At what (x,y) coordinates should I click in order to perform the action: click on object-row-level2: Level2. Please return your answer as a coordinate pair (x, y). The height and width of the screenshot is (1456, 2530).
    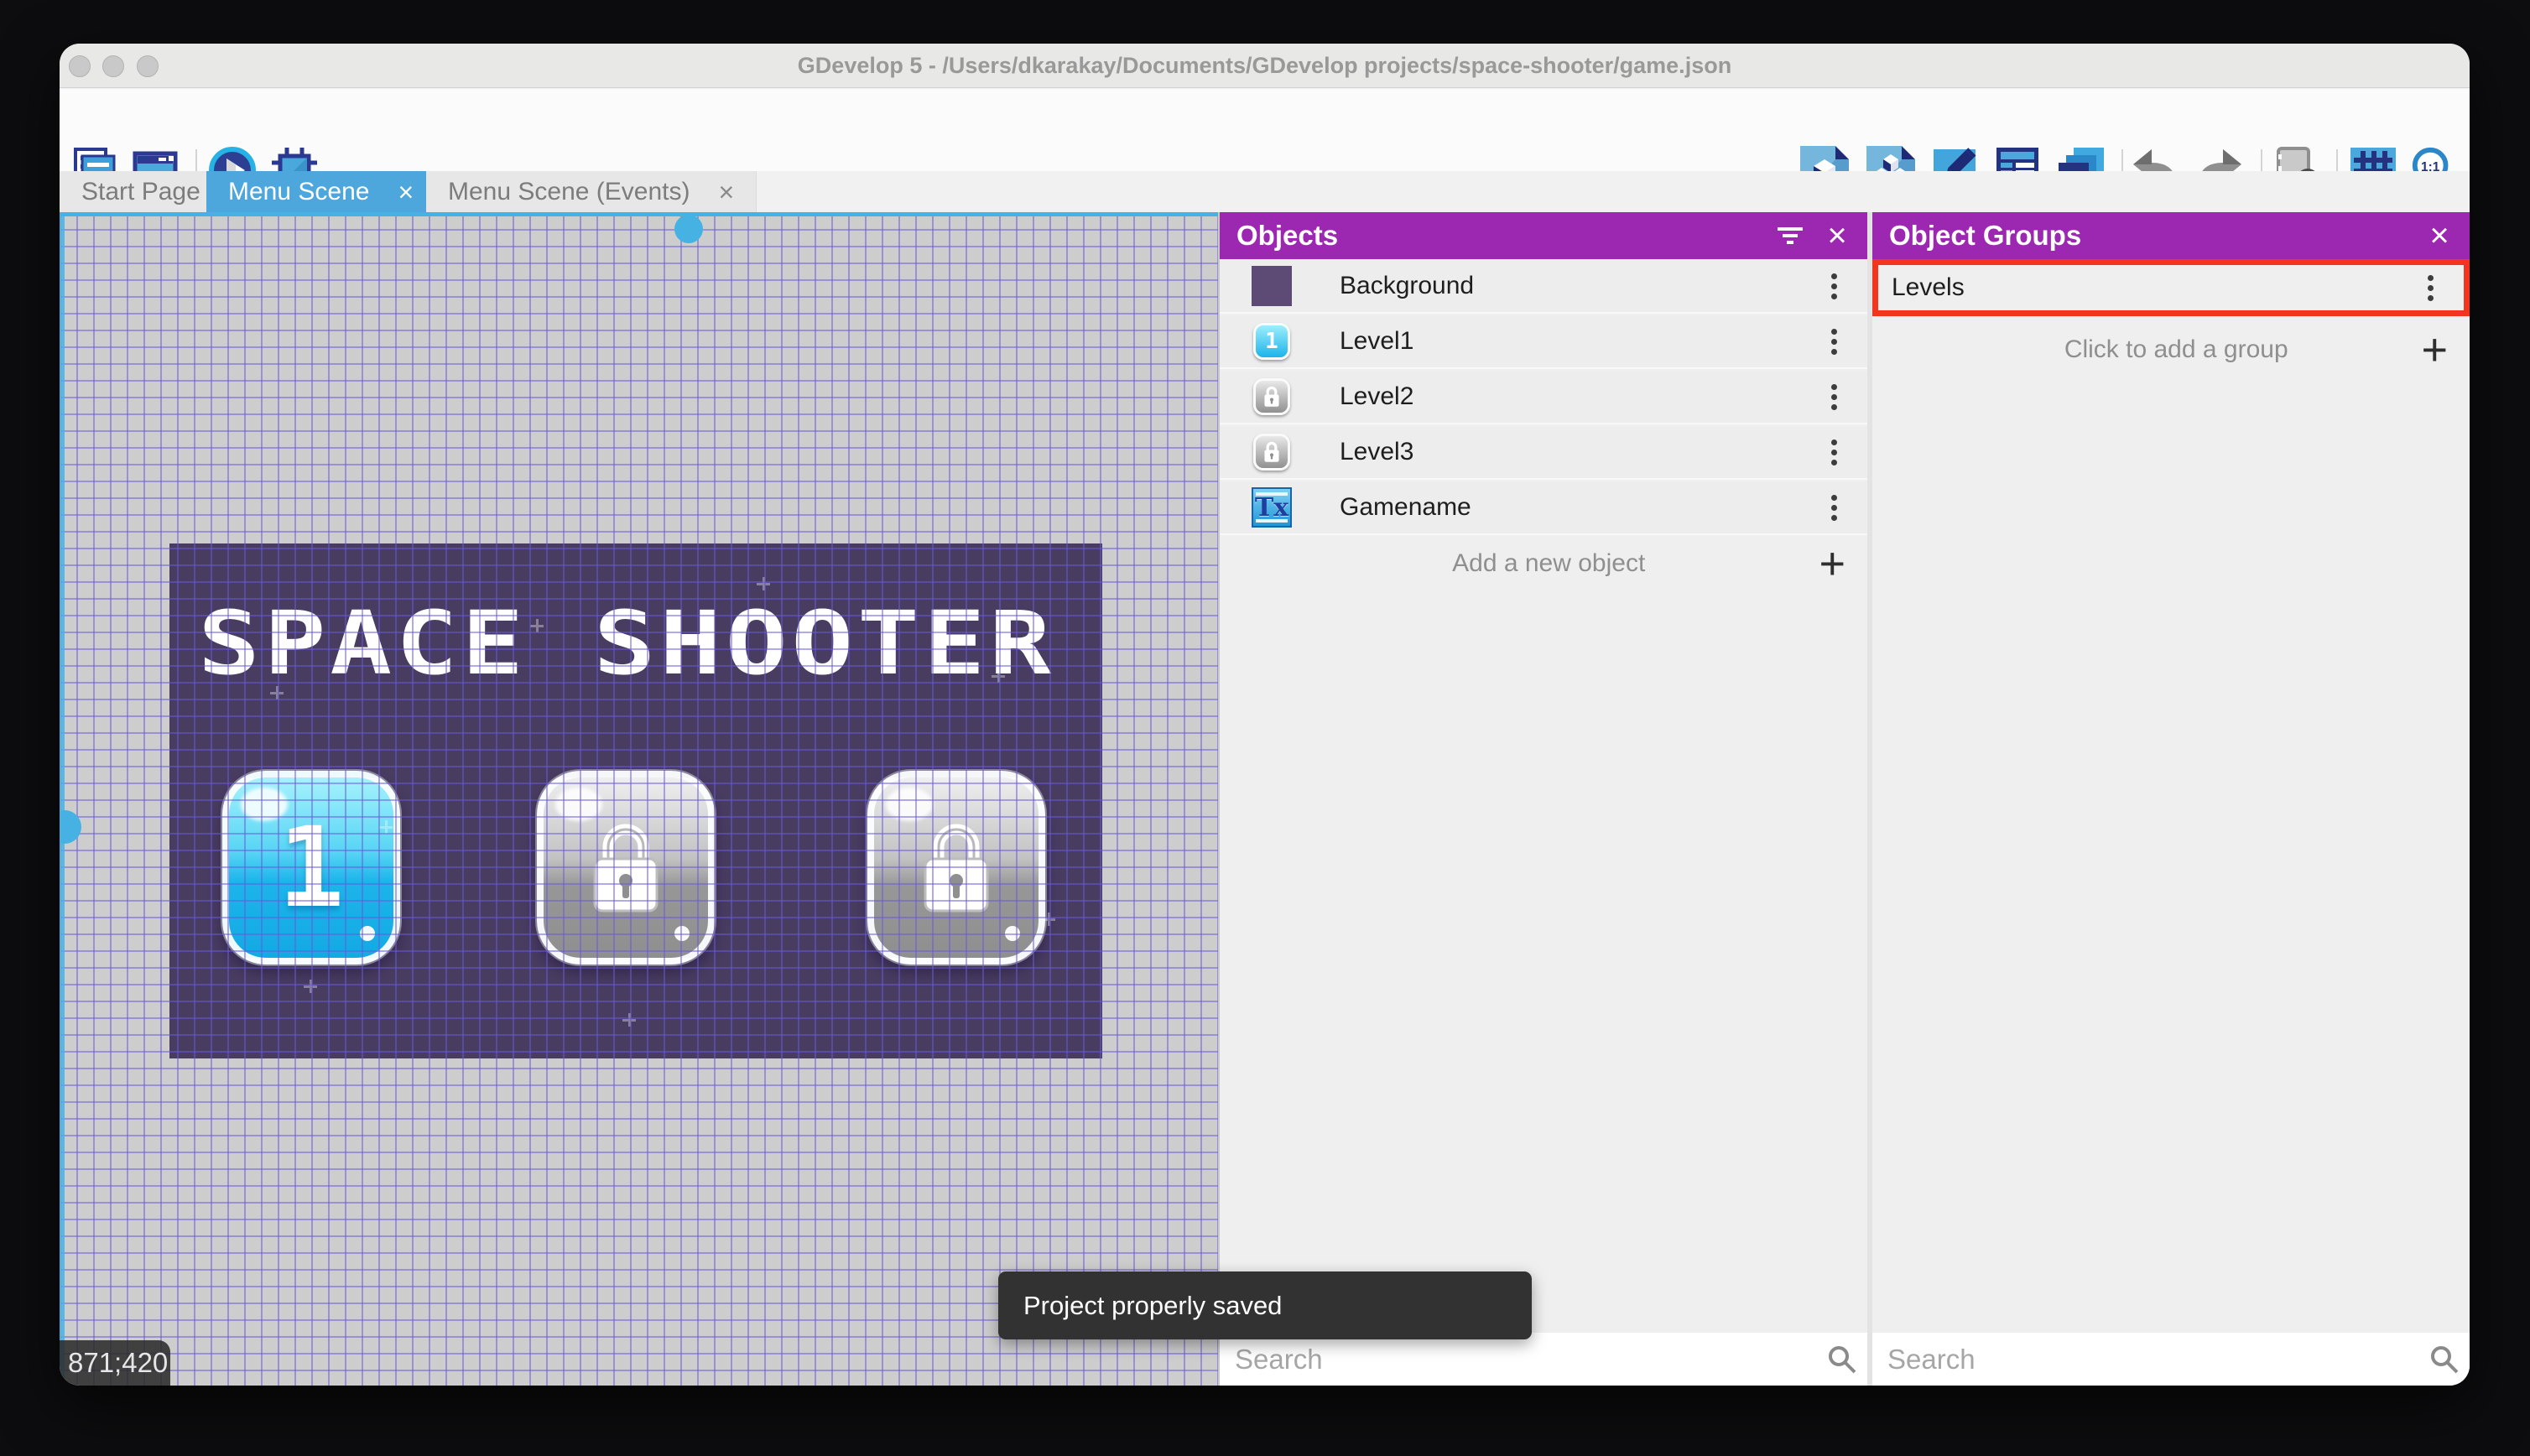
    Looking at the image, I should click on (1543, 397).